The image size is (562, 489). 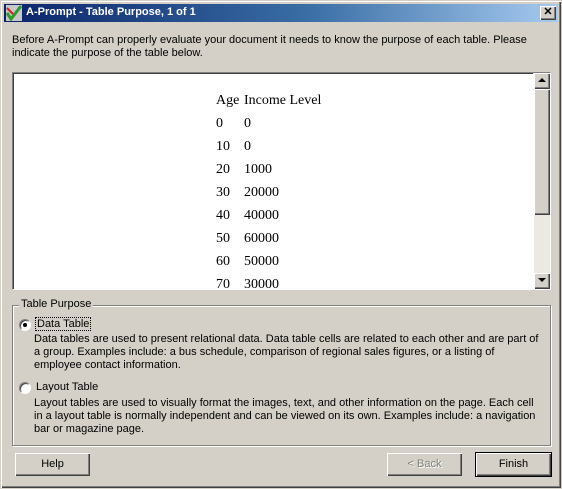 I want to click on cell-income: 30000, so click(x=261, y=283).